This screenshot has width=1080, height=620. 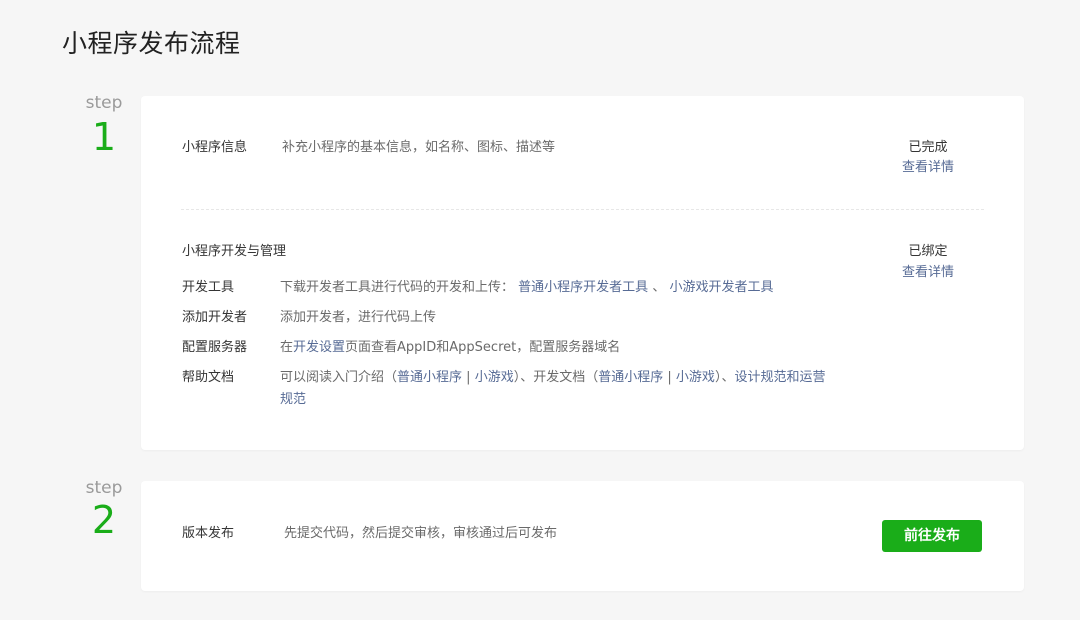 I want to click on server-suffix: 页面查看AppID和AppSecret，配置服务器域名, so click(x=483, y=347).